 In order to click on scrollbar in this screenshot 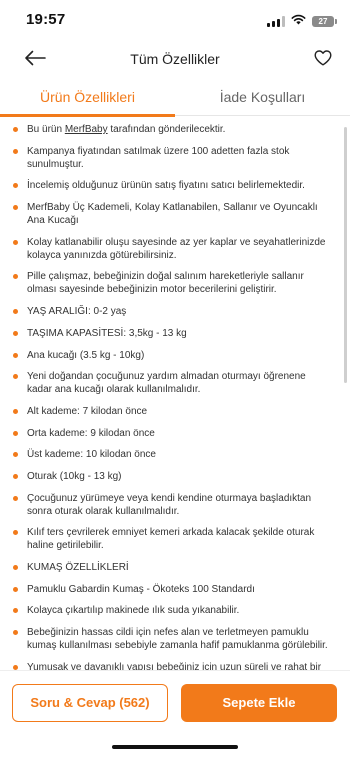, I will do `click(345, 255)`.